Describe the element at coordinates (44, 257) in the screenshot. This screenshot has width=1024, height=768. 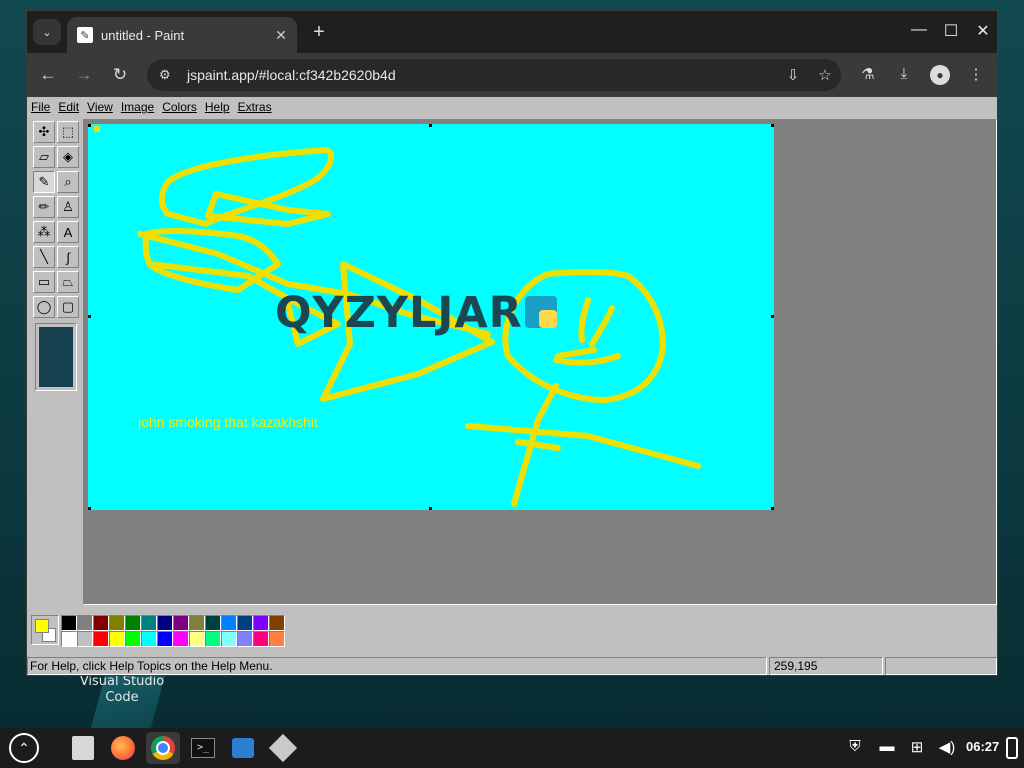
I see `tool-line-icon: ╲` at that location.